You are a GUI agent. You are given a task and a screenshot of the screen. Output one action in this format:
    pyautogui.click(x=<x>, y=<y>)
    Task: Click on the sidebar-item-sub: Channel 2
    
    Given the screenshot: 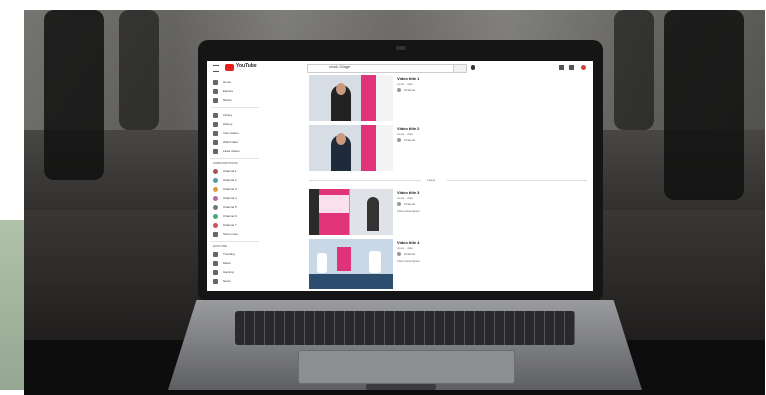 What is the action you would take?
    pyautogui.click(x=237, y=180)
    